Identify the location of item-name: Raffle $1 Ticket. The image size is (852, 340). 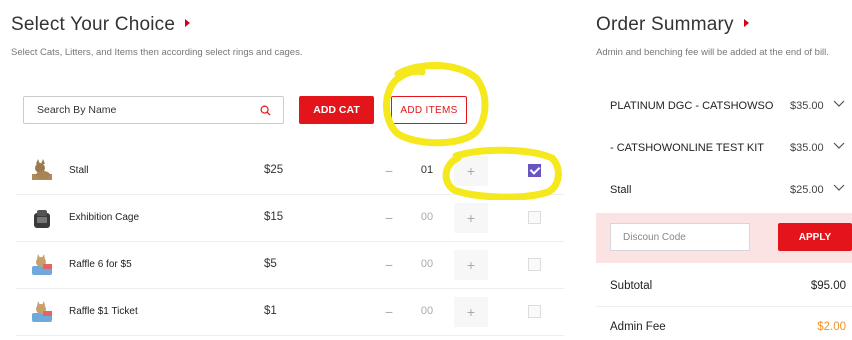
(103, 311).